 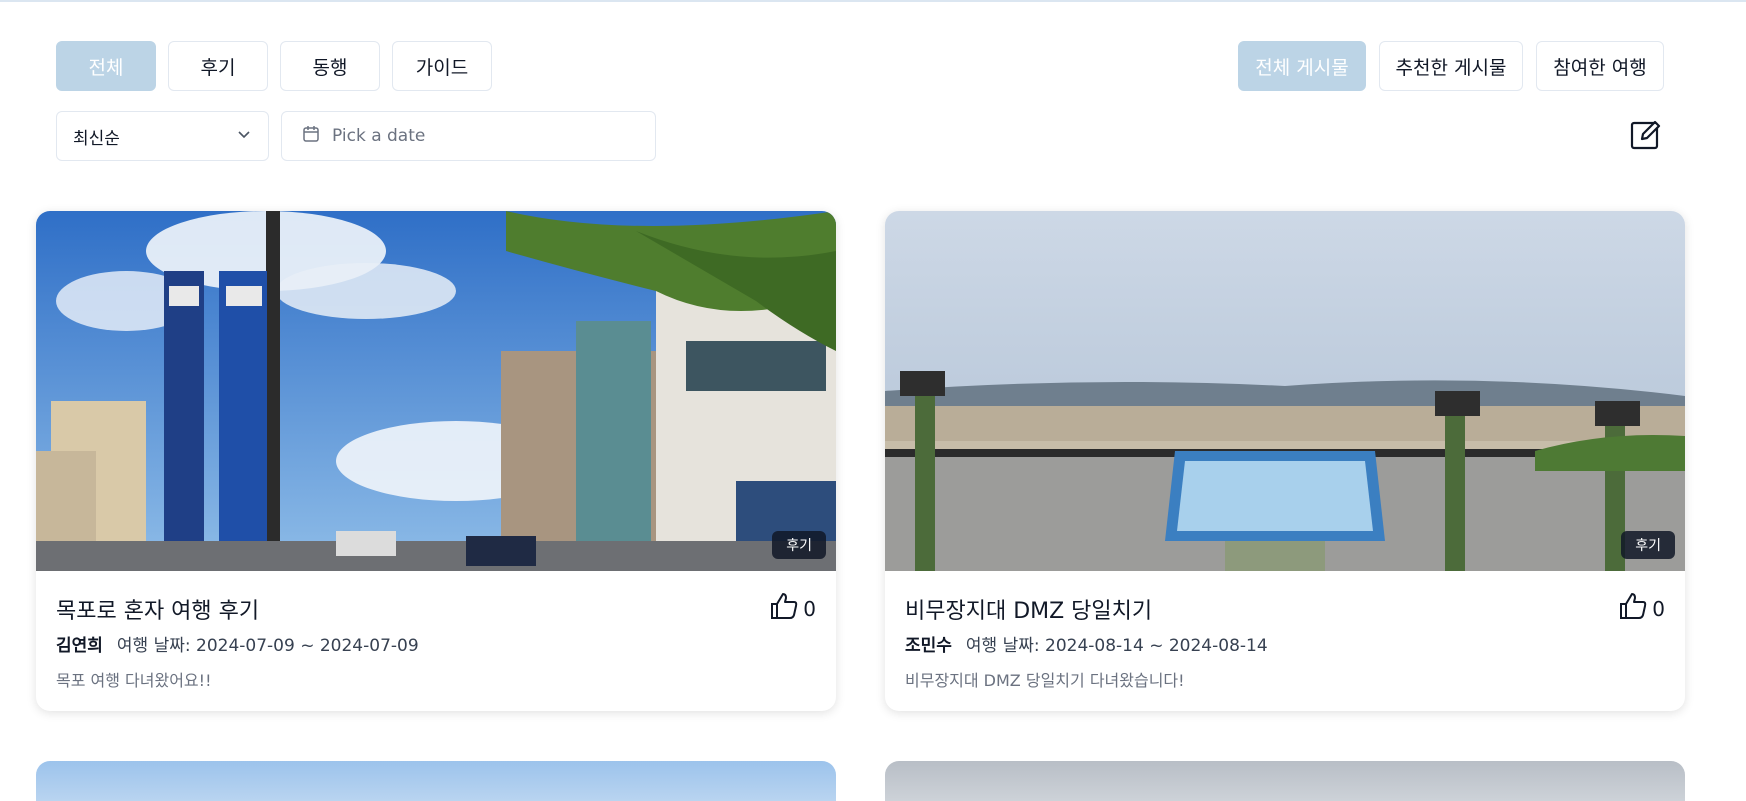 What do you see at coordinates (244, 136) in the screenshot?
I see `chevron-down-icon` at bounding box center [244, 136].